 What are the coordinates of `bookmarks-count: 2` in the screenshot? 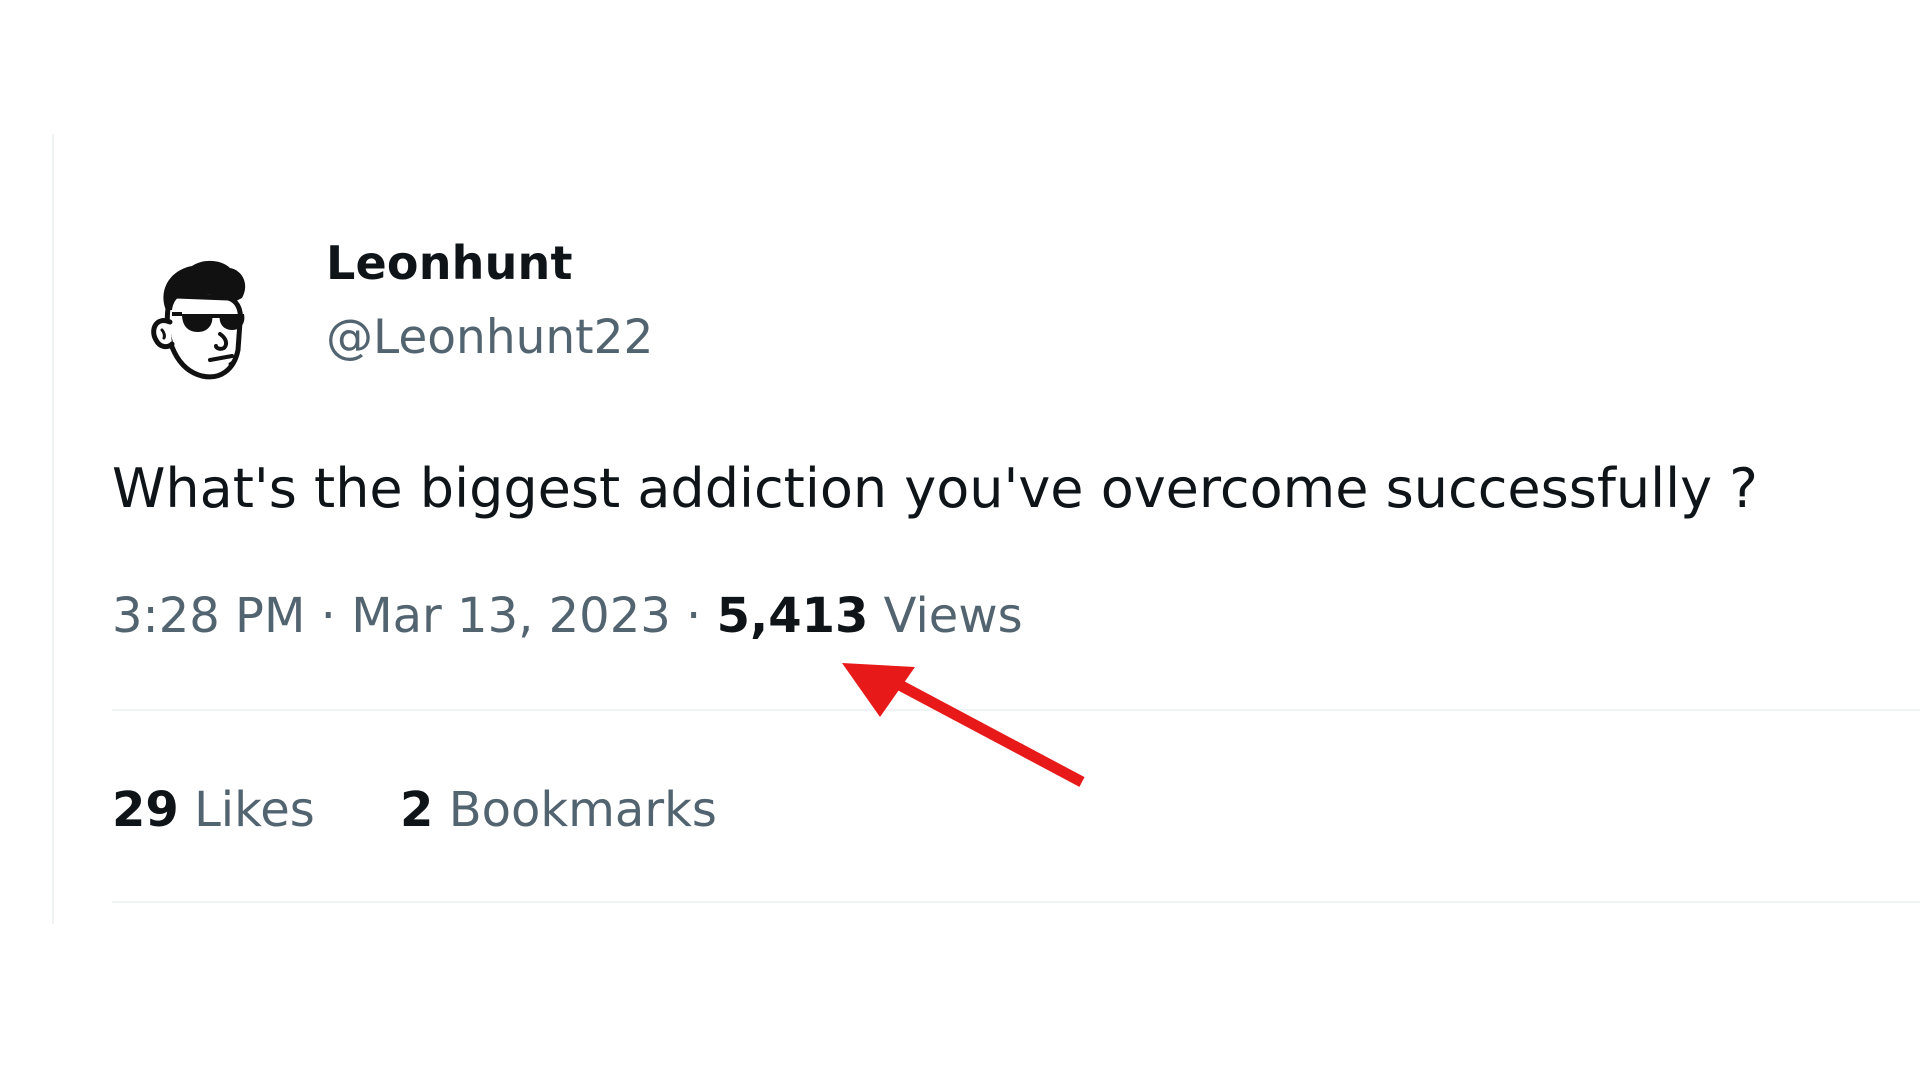 It's located at (417, 810).